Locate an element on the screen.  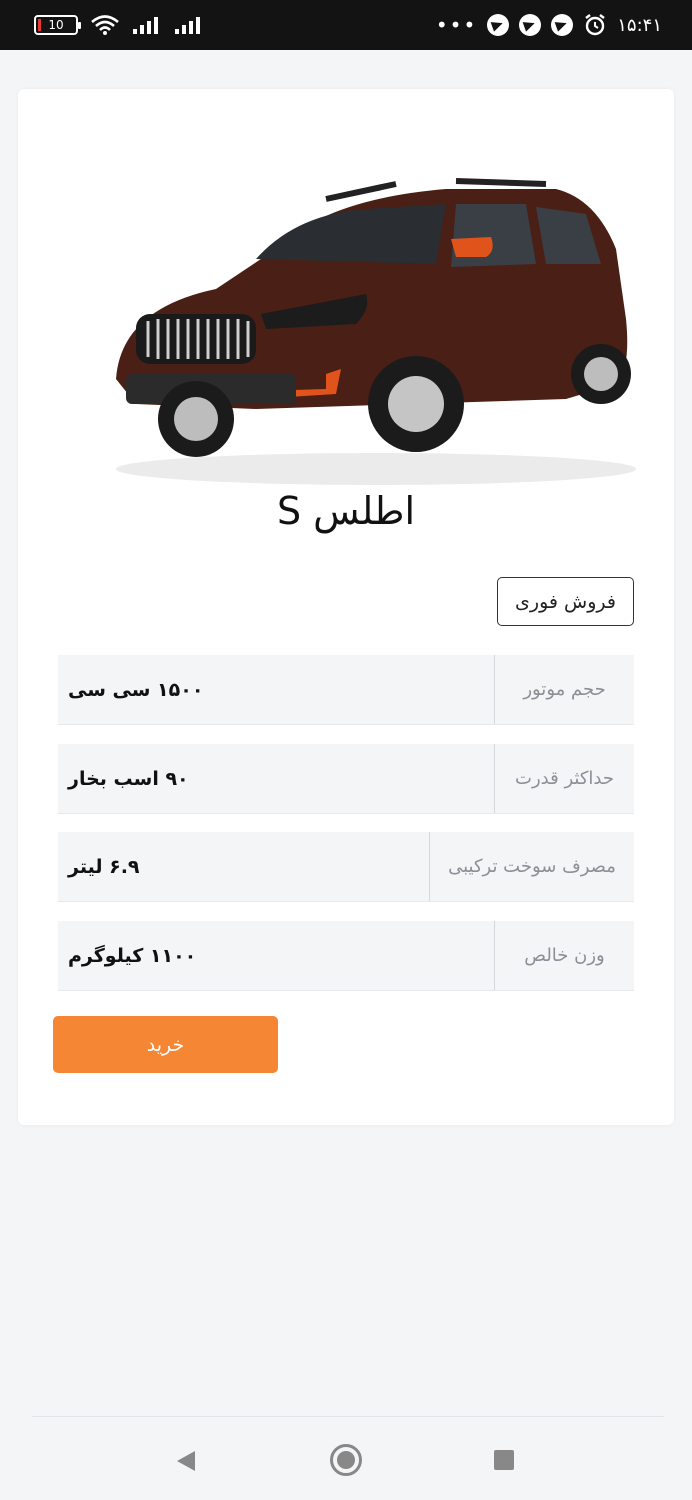
wifi-icon is located at coordinates (105, 25).